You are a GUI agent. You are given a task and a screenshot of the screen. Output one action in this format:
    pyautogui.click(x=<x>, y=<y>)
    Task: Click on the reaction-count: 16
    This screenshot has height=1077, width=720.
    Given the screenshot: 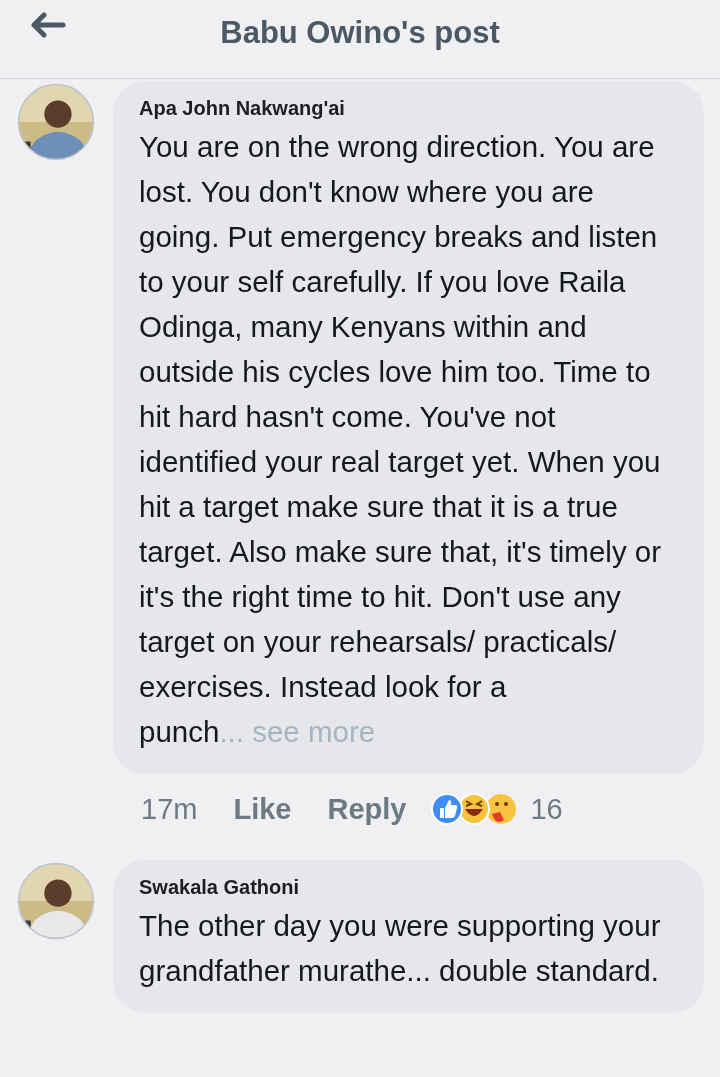 What is the action you would take?
    pyautogui.click(x=546, y=809)
    